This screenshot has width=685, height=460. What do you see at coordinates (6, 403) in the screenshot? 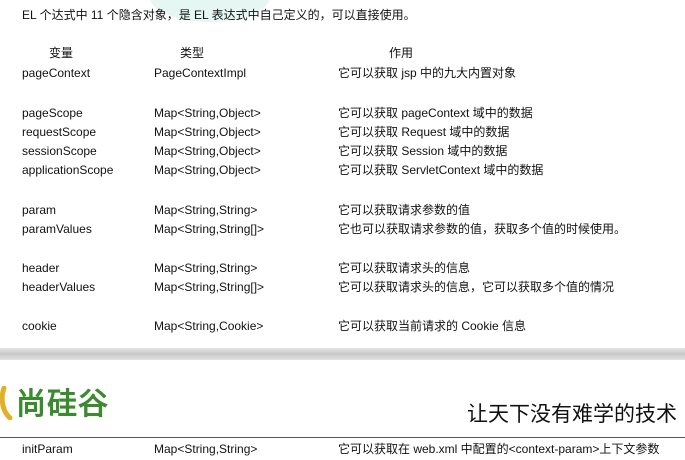
I see `logo-mark-icon` at bounding box center [6, 403].